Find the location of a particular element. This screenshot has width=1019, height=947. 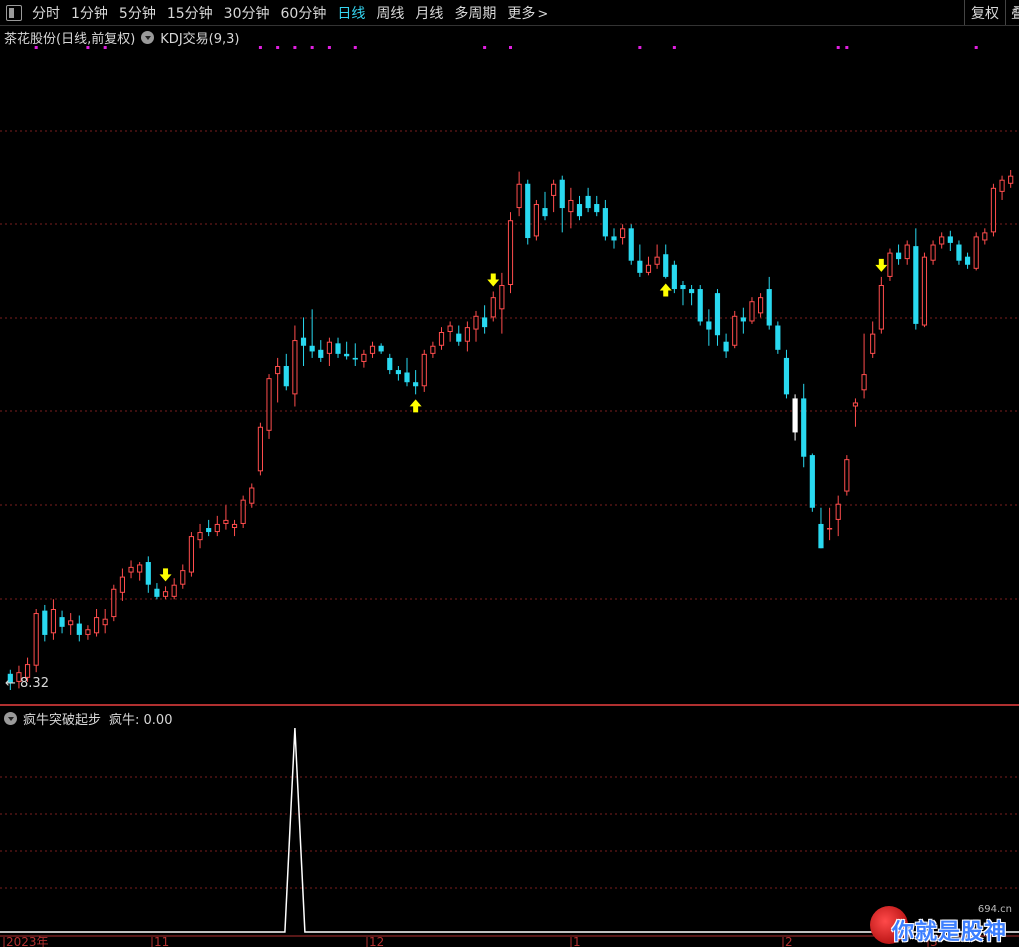

x-axis-label: 11 is located at coordinates (161, 941).